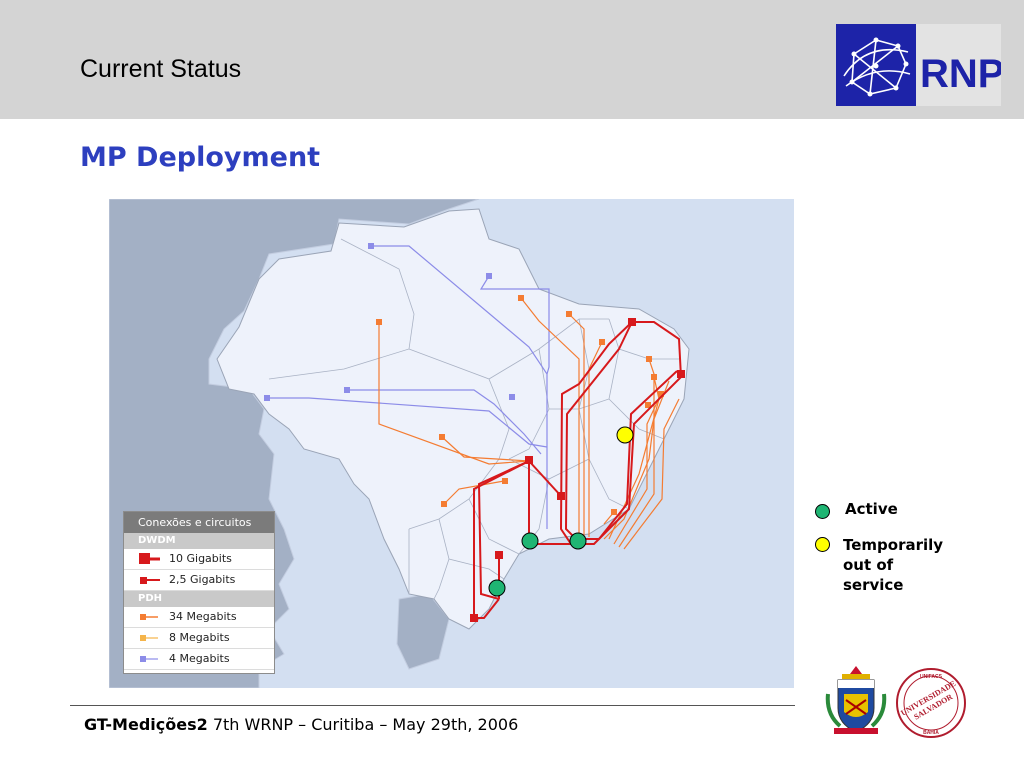  I want to click on legend-row-4m: 4 Megabits, so click(199, 659).